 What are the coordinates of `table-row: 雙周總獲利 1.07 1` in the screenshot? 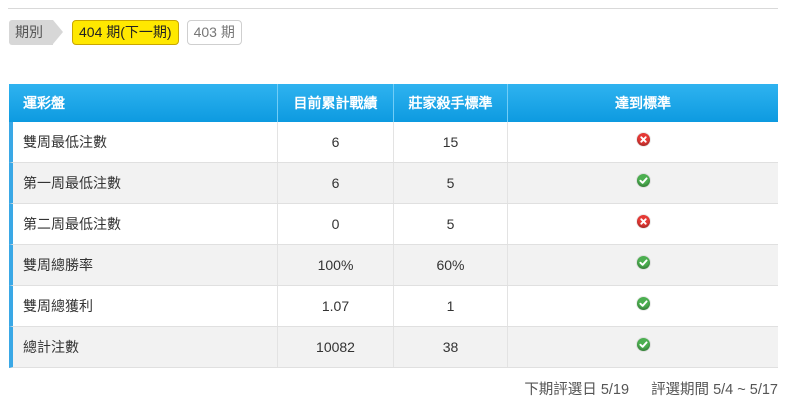 It's located at (393, 306).